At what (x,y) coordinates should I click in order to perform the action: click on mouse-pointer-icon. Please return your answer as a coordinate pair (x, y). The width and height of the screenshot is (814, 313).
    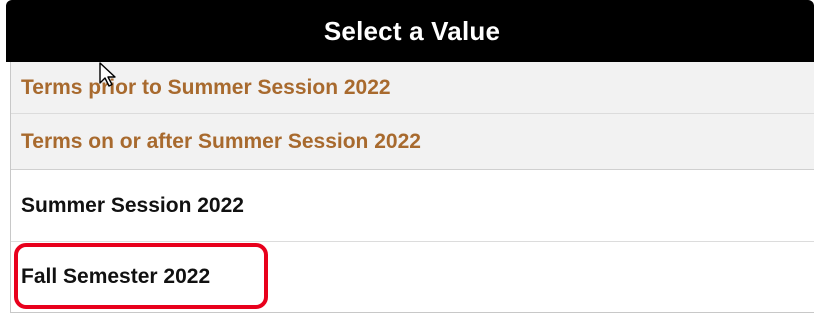
    Looking at the image, I should click on (107, 74).